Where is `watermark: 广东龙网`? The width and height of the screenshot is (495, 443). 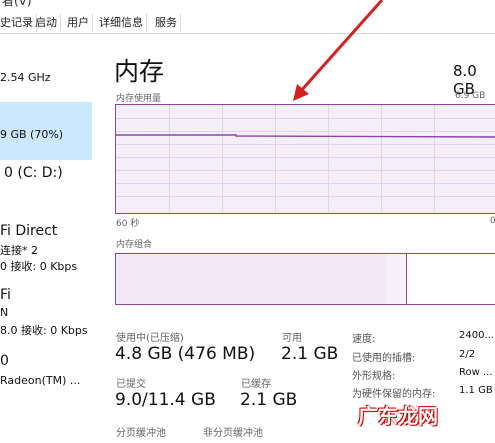
watermark: 广东龙网 is located at coordinates (398, 416).